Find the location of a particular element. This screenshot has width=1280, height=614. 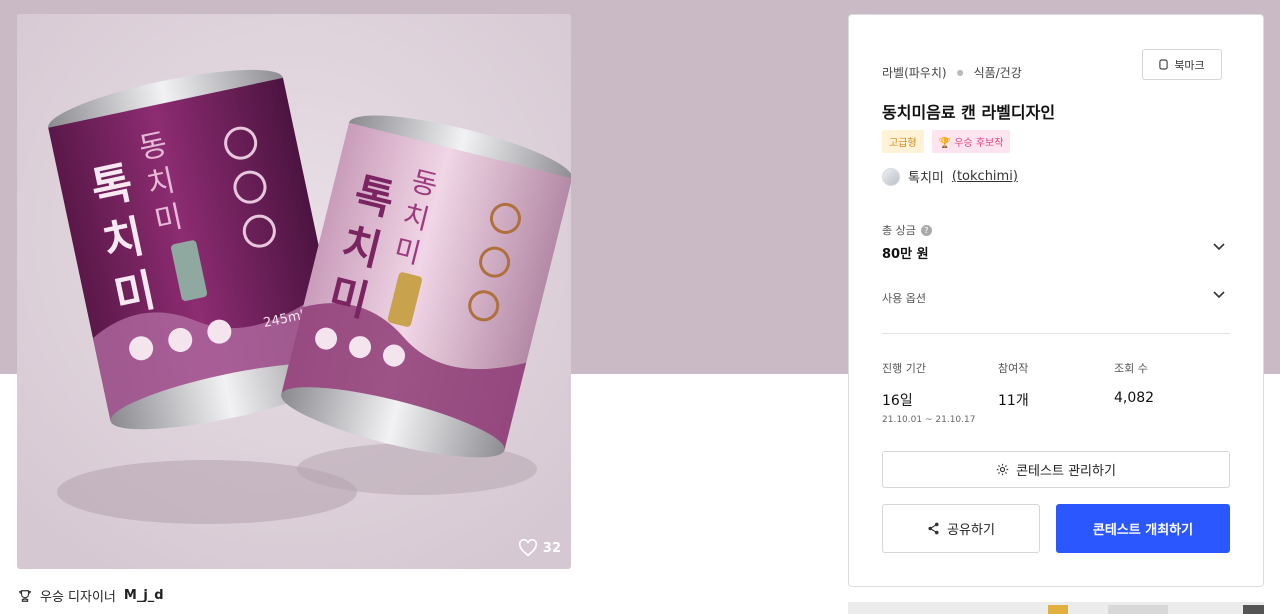

winning-designer: 우승 디자이너 M_j_d is located at coordinates (91, 595).